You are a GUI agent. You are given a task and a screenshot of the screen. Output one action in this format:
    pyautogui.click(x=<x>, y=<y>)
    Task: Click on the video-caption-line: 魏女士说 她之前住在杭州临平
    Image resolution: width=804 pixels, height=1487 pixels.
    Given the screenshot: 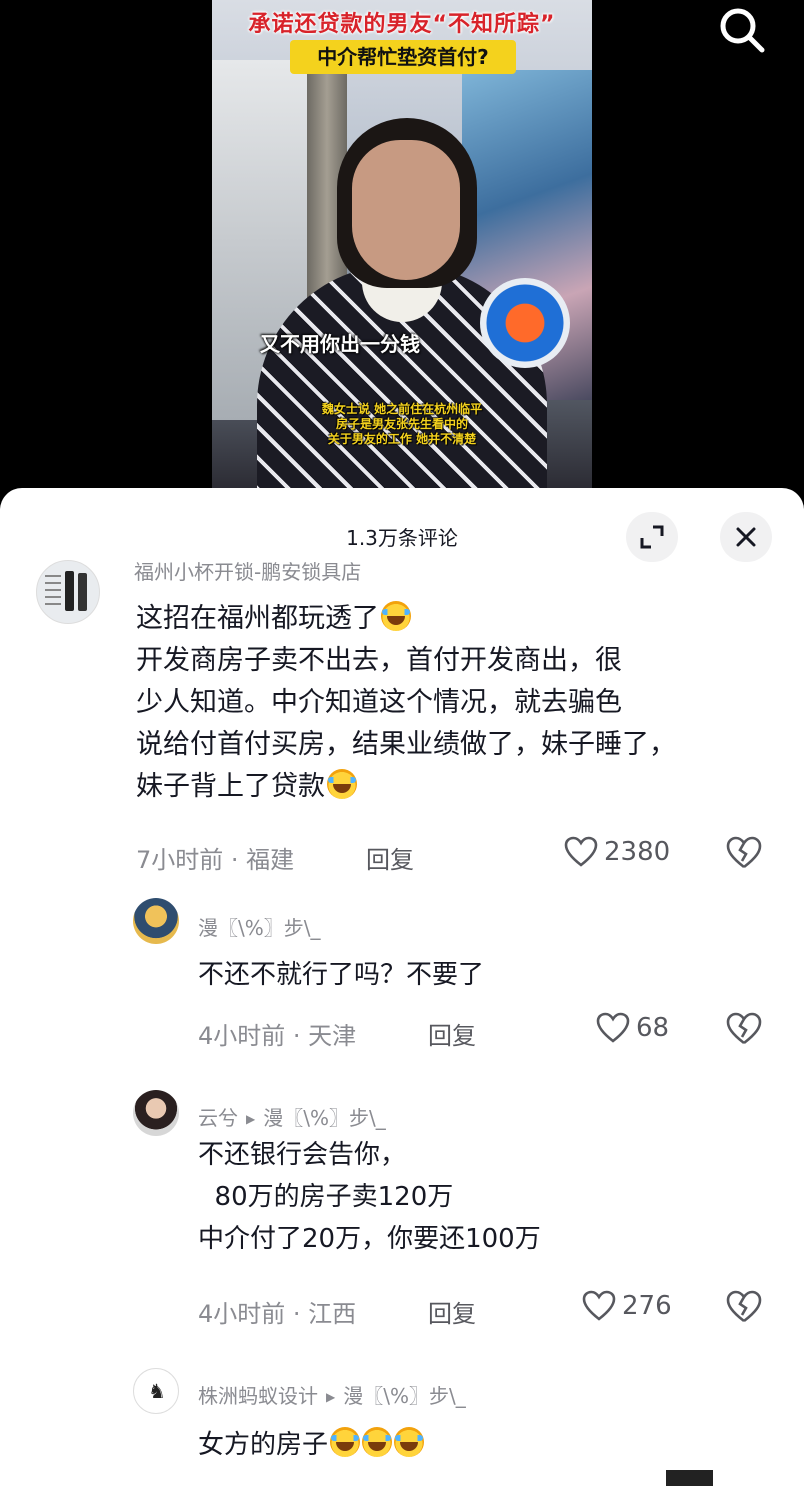 What is the action you would take?
    pyautogui.click(x=402, y=409)
    